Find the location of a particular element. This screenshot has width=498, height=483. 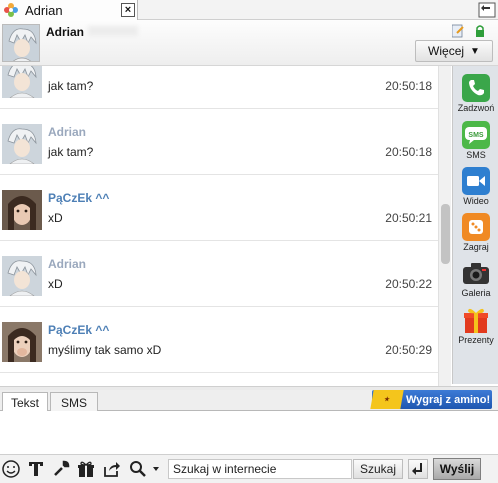

share-icon is located at coordinates (112, 469).